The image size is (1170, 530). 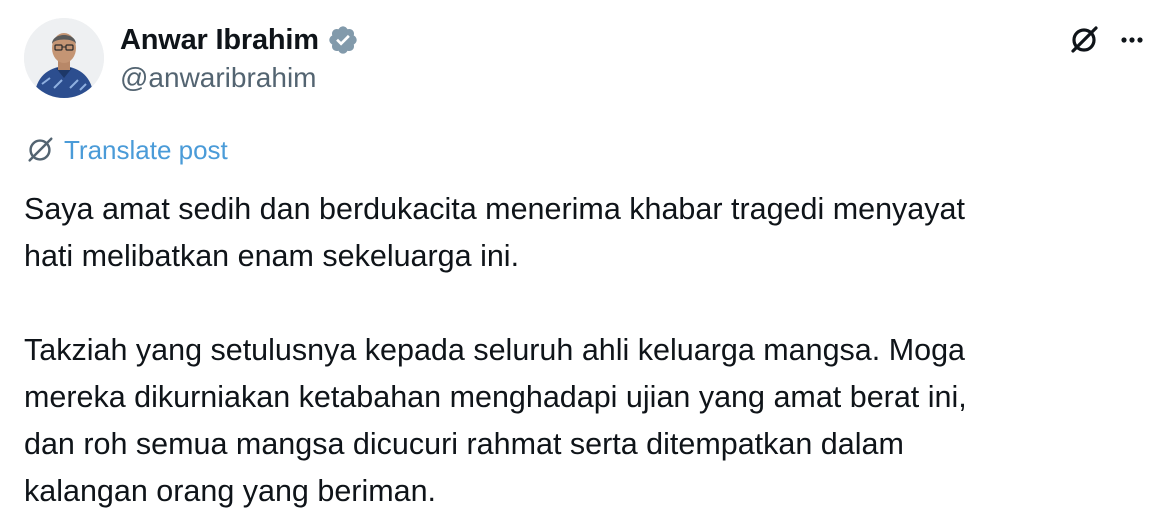 I want to click on grok-slash-icon, so click(x=1084, y=39).